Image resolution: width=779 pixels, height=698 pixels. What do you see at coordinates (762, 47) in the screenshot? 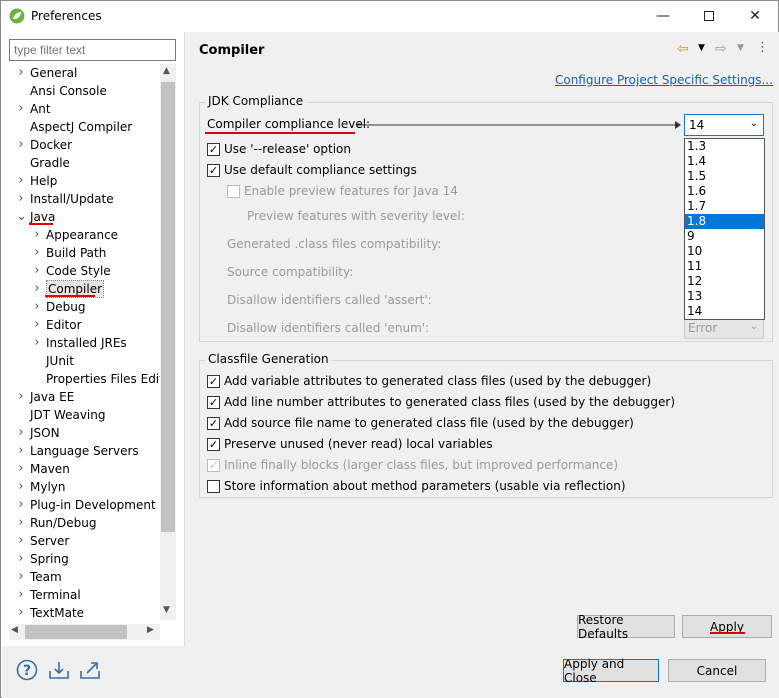
I see `view-menu-icon: ⋮` at bounding box center [762, 47].